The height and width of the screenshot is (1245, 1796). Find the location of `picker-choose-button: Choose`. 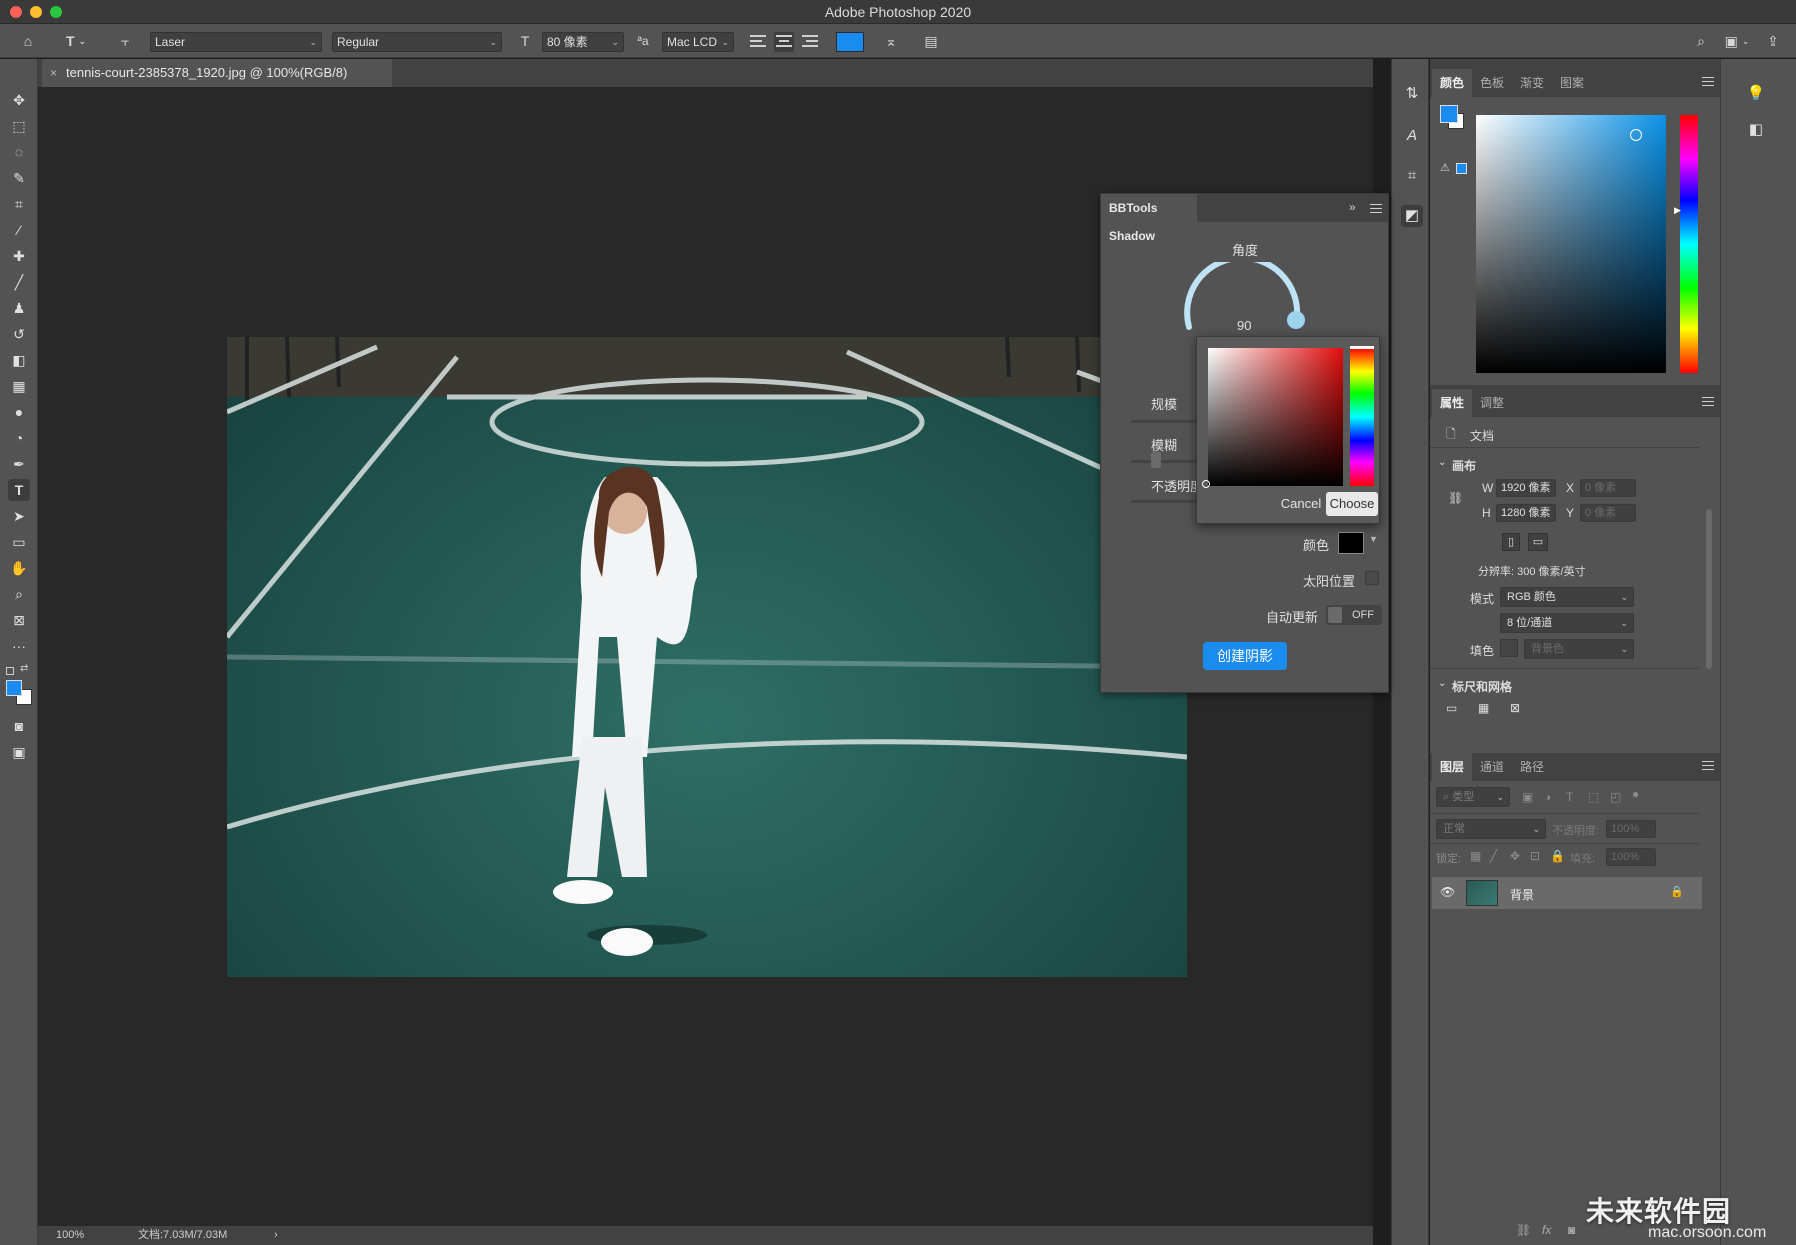

picker-choose-button: Choose is located at coordinates (1352, 504).